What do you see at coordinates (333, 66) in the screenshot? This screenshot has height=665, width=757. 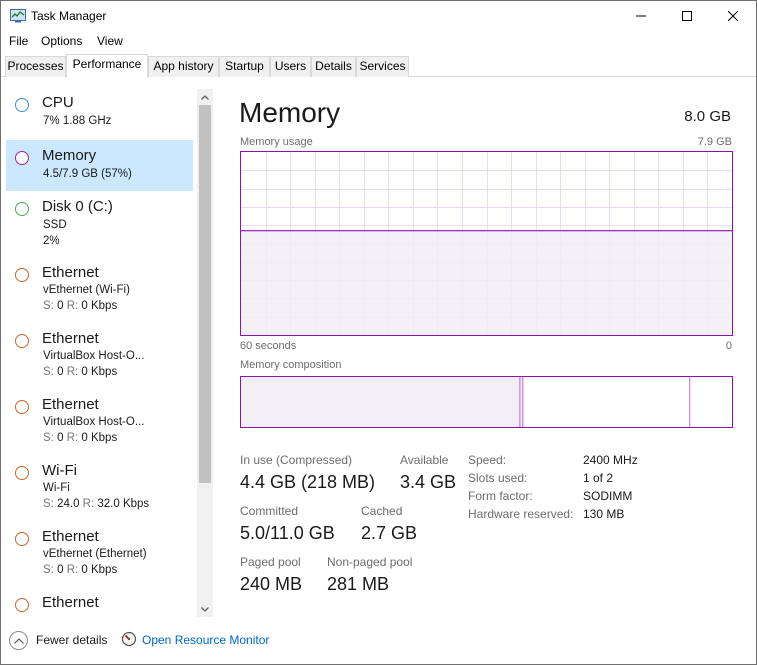 I see `tab-details: Details` at bounding box center [333, 66].